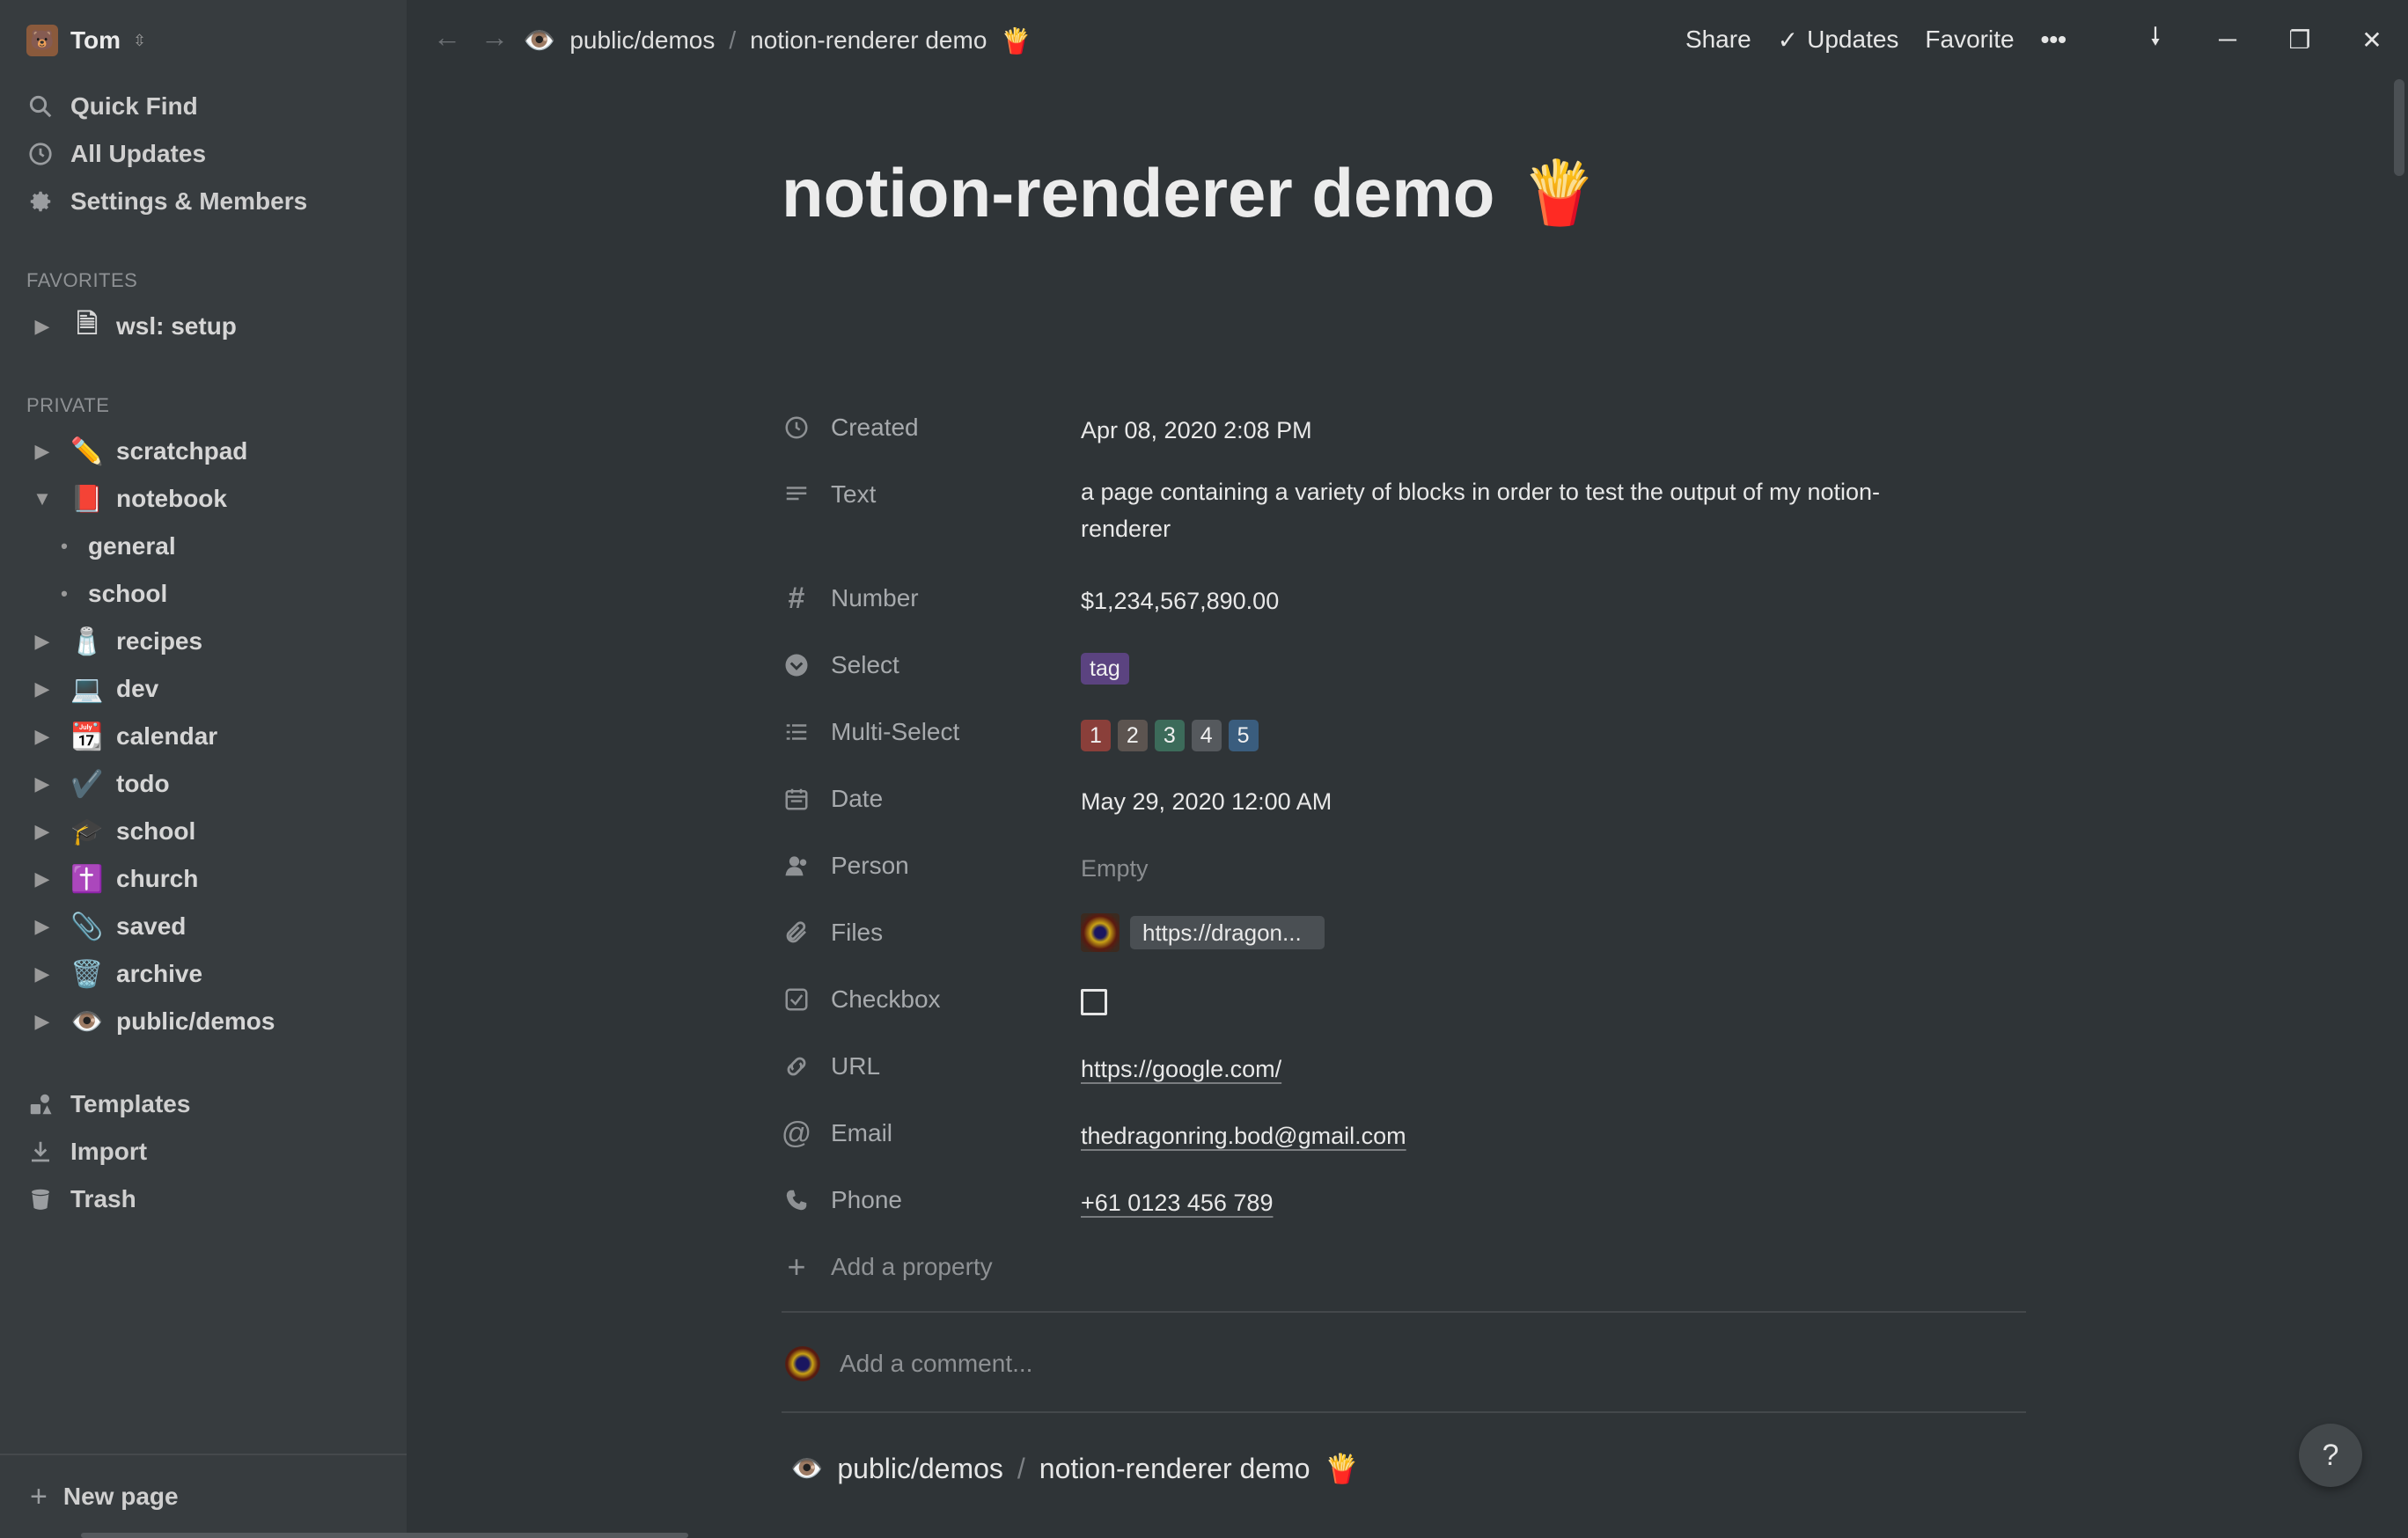  I want to click on sidebar-item-school-sub: • school, so click(211, 594).